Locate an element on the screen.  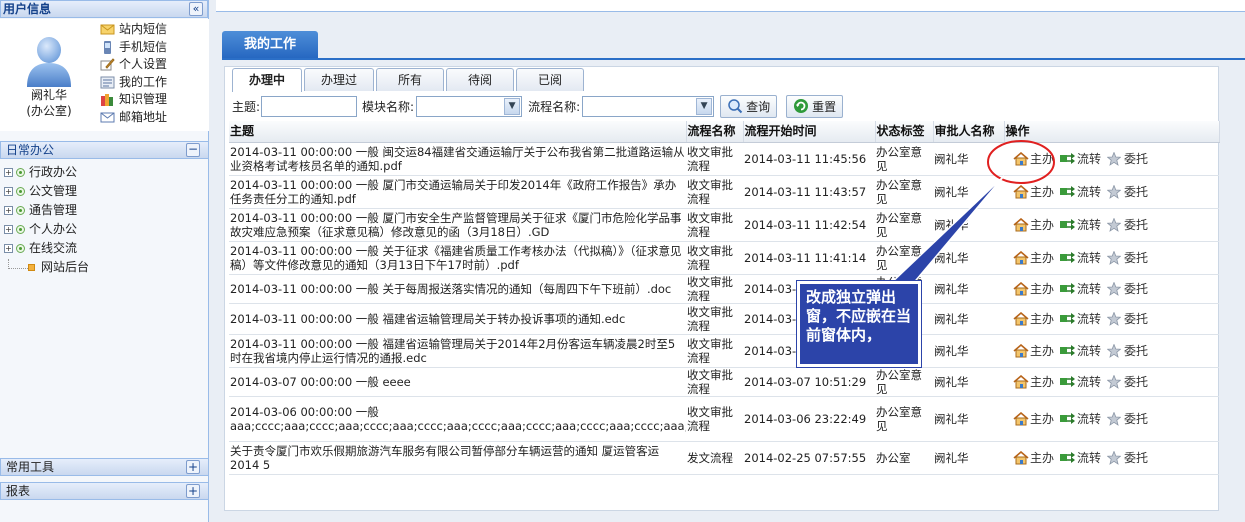
cell-start-time: 2014-03-11 11:41:14 is located at coordinates (809, 258).